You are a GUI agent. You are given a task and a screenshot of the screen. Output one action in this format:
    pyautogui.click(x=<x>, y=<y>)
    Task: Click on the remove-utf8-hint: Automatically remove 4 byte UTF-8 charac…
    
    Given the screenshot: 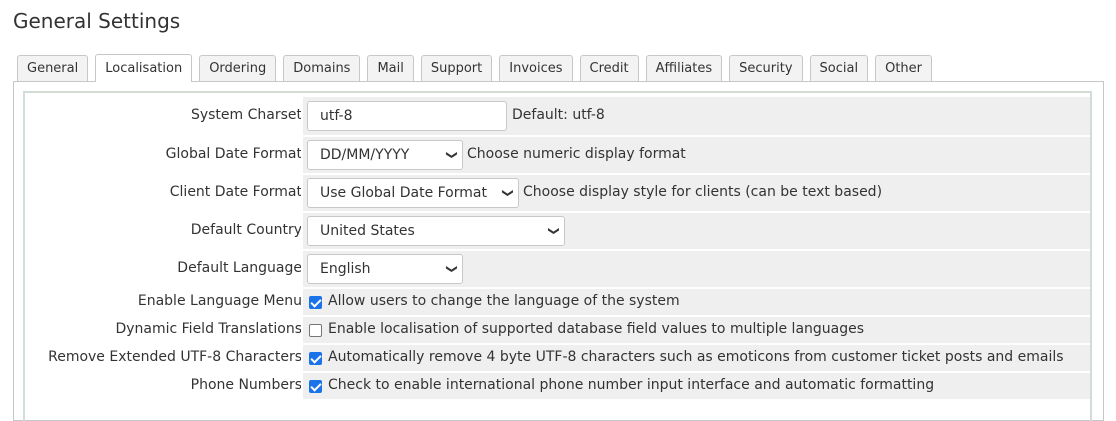 What is the action you would take?
    pyautogui.click(x=696, y=357)
    